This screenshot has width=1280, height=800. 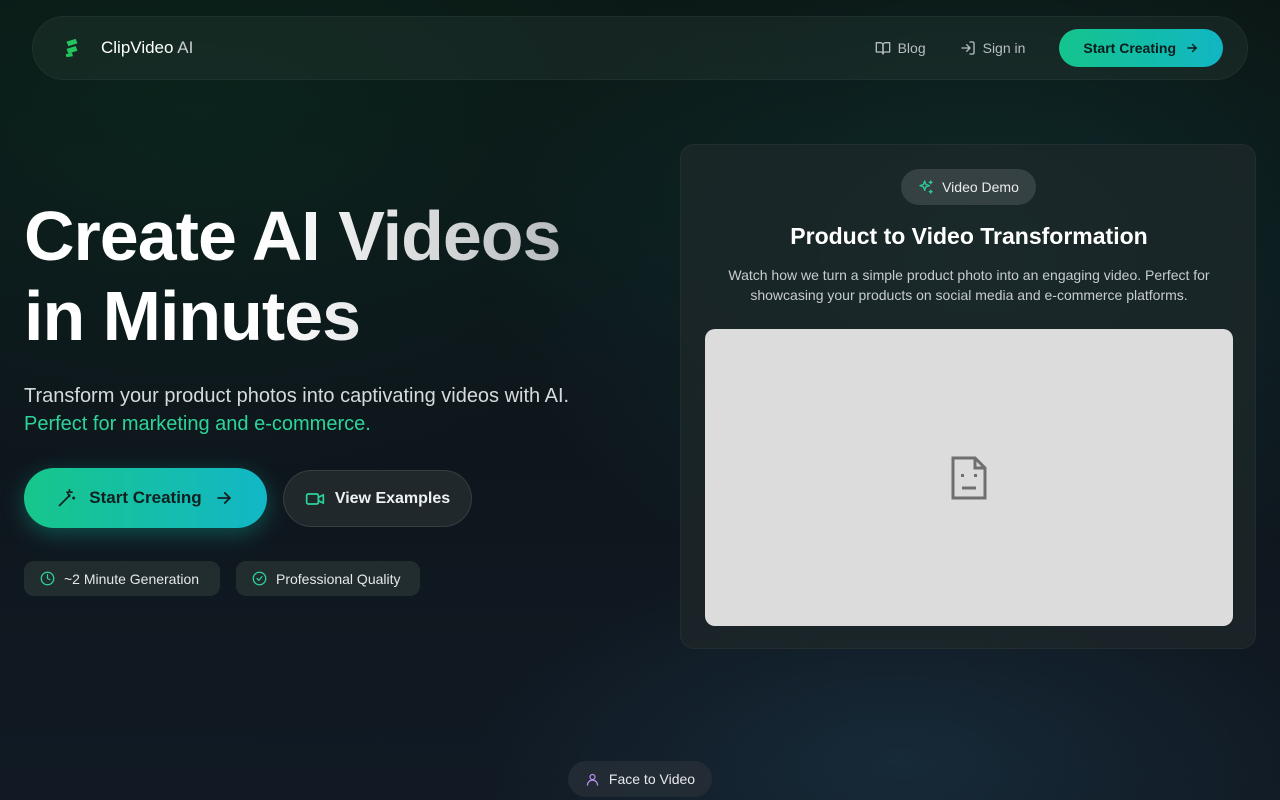 I want to click on feature-generation-label: ~2 Minute Generation, so click(x=132, y=578).